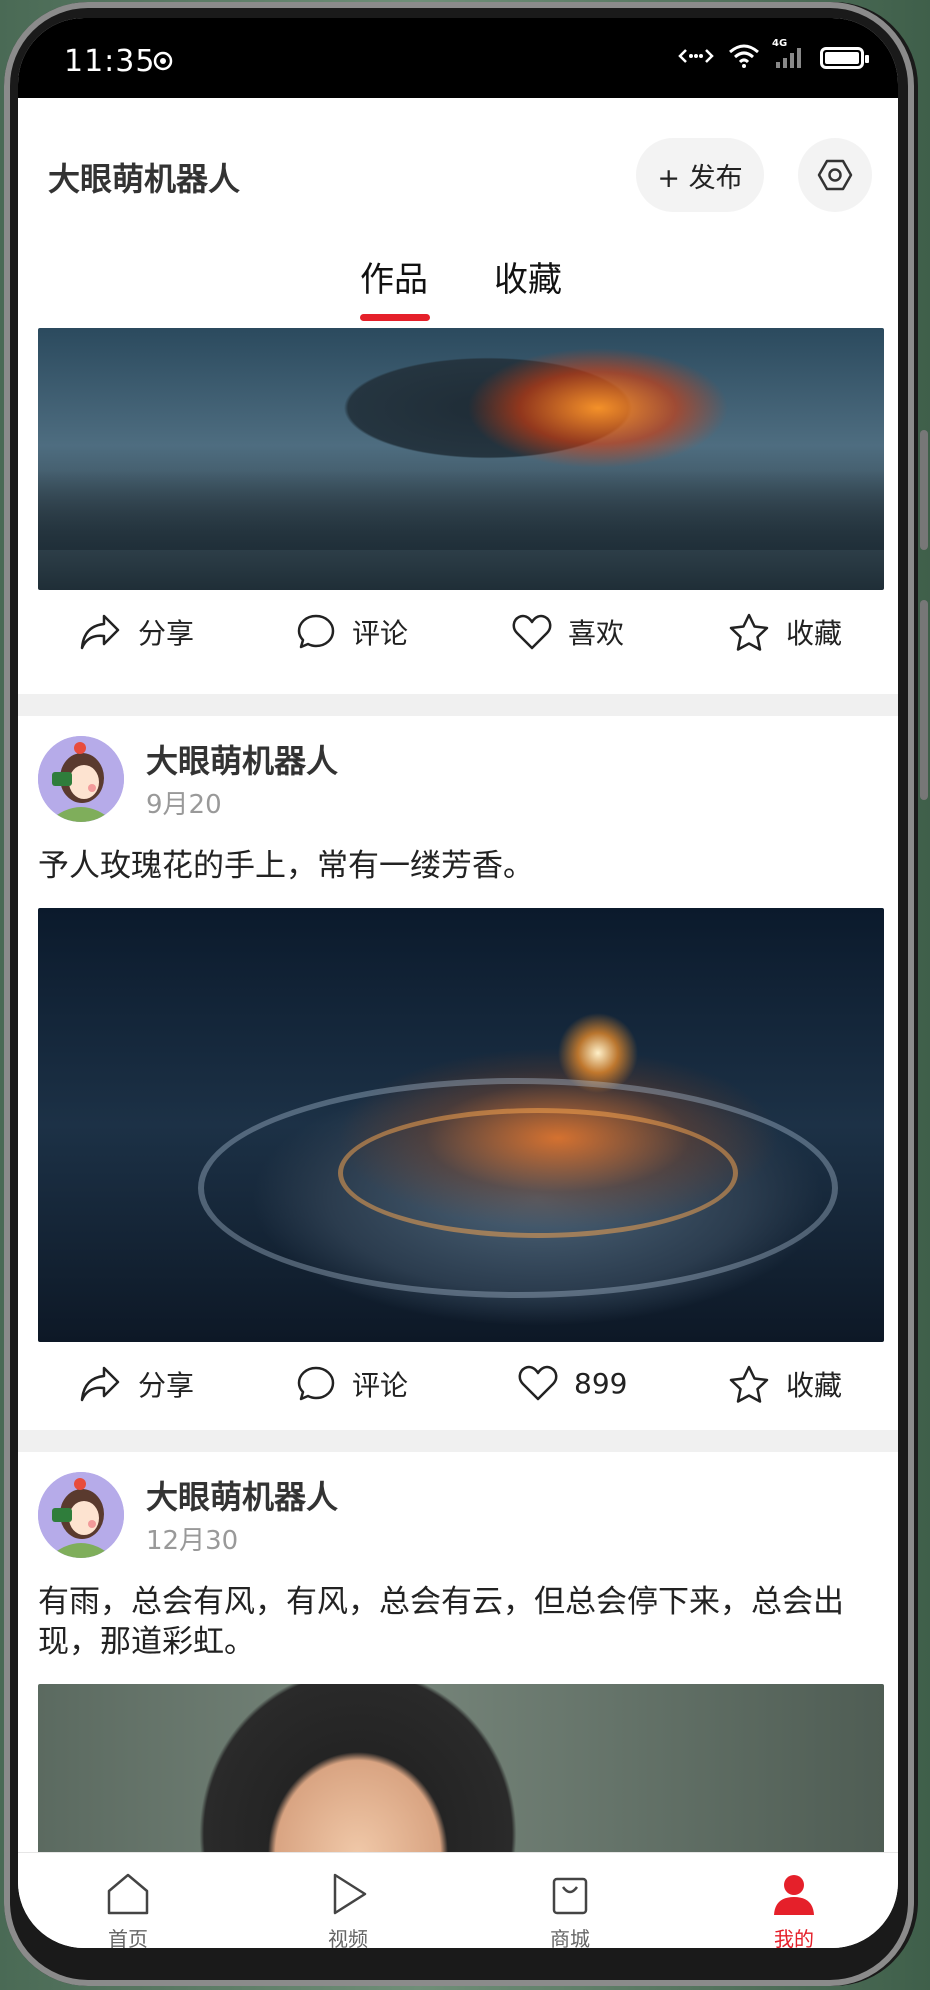  Describe the element at coordinates (458, 633) in the screenshot. I see `post-actions: 分享 评论 喜欢 收藏` at that location.